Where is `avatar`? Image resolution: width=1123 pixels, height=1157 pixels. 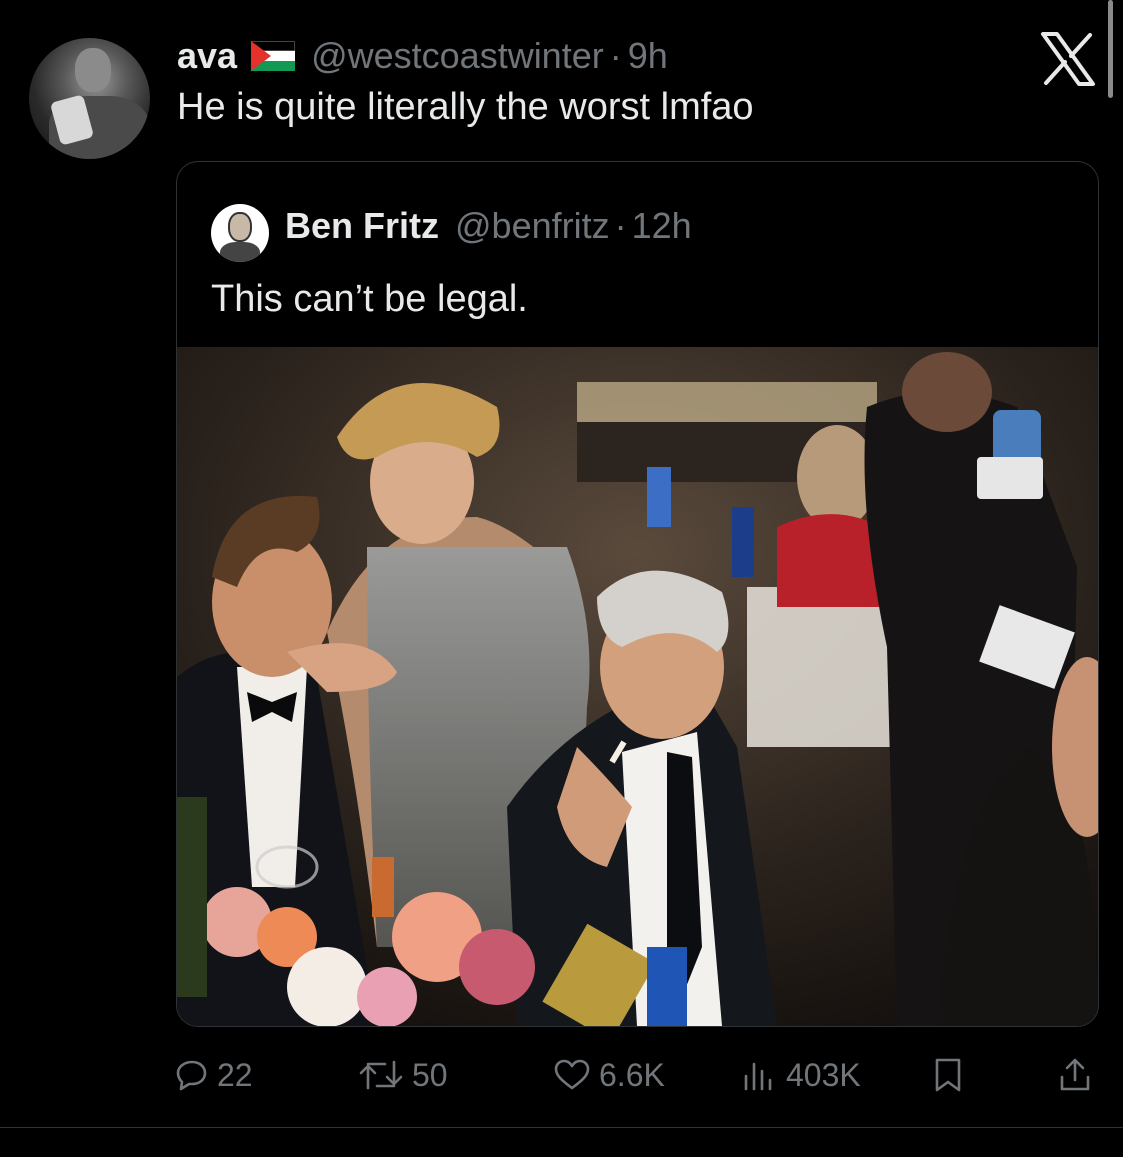 avatar is located at coordinates (89, 98).